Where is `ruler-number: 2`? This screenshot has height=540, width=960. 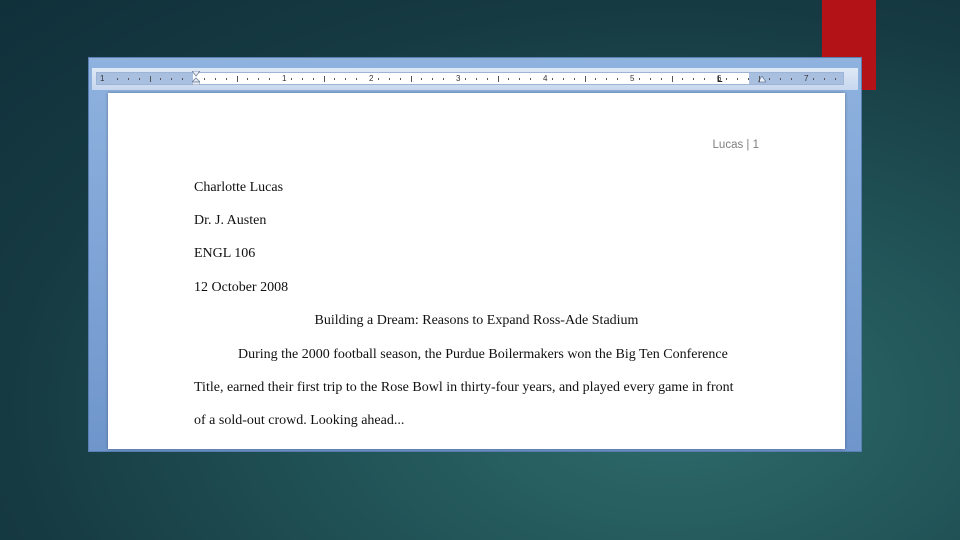 ruler-number: 2 is located at coordinates (371, 78).